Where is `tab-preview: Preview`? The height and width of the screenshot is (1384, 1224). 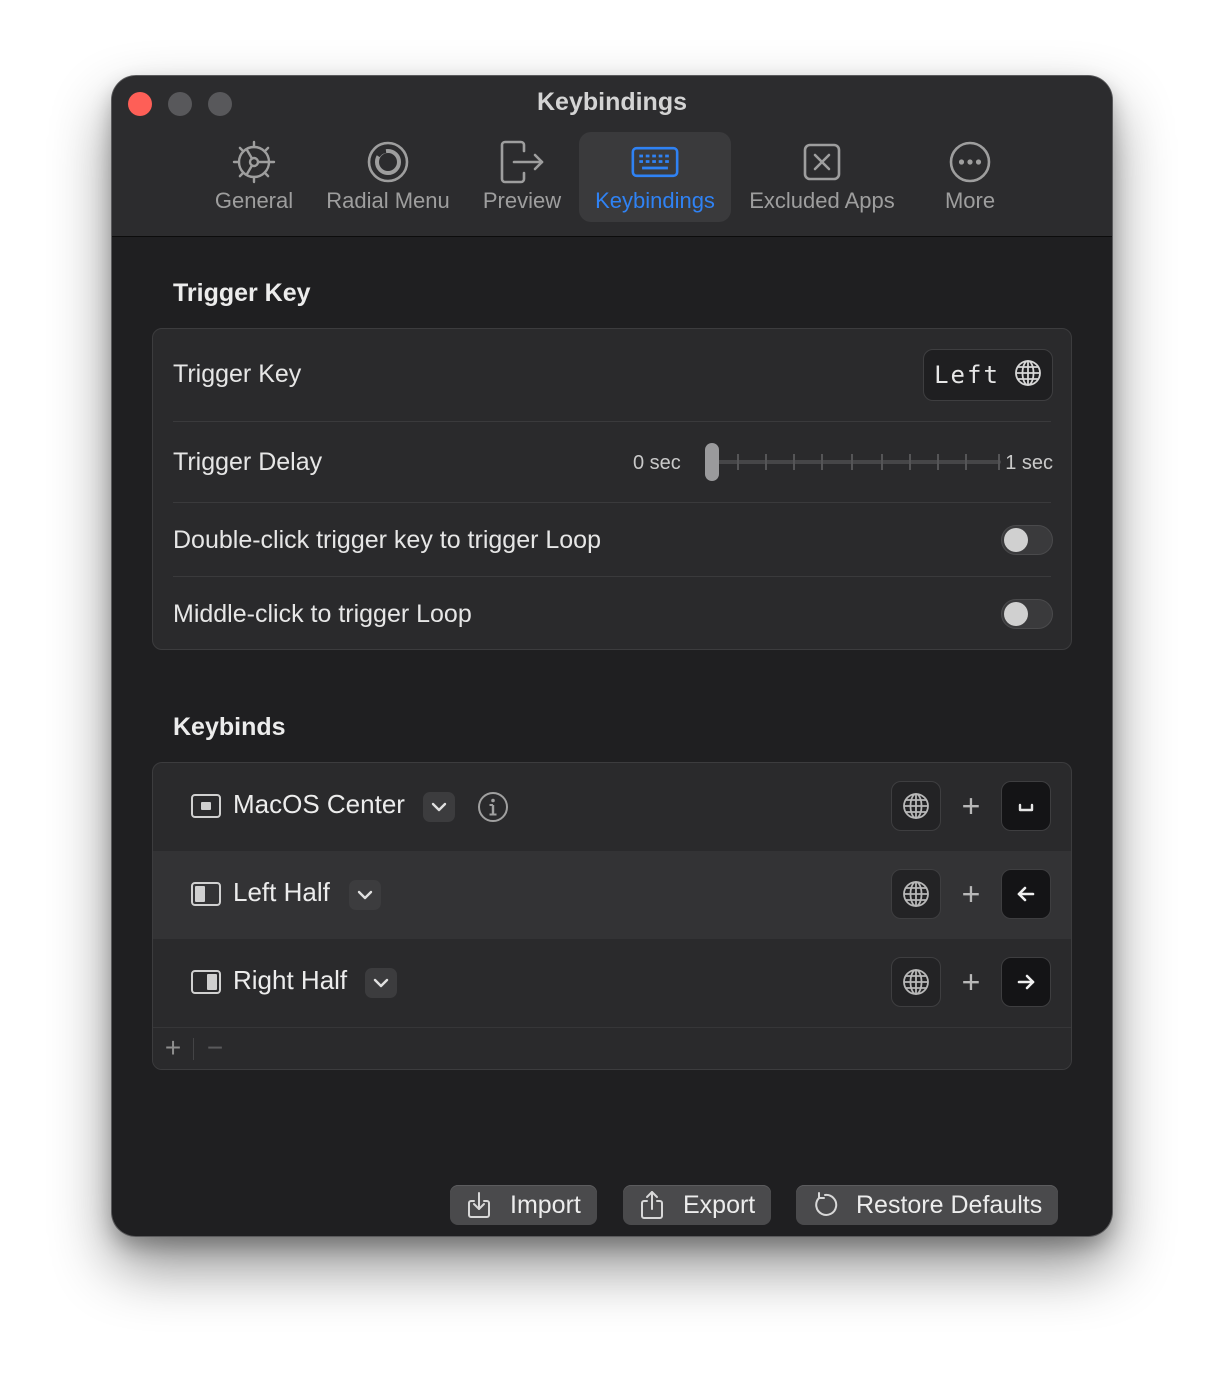 tab-preview: Preview is located at coordinates (522, 177).